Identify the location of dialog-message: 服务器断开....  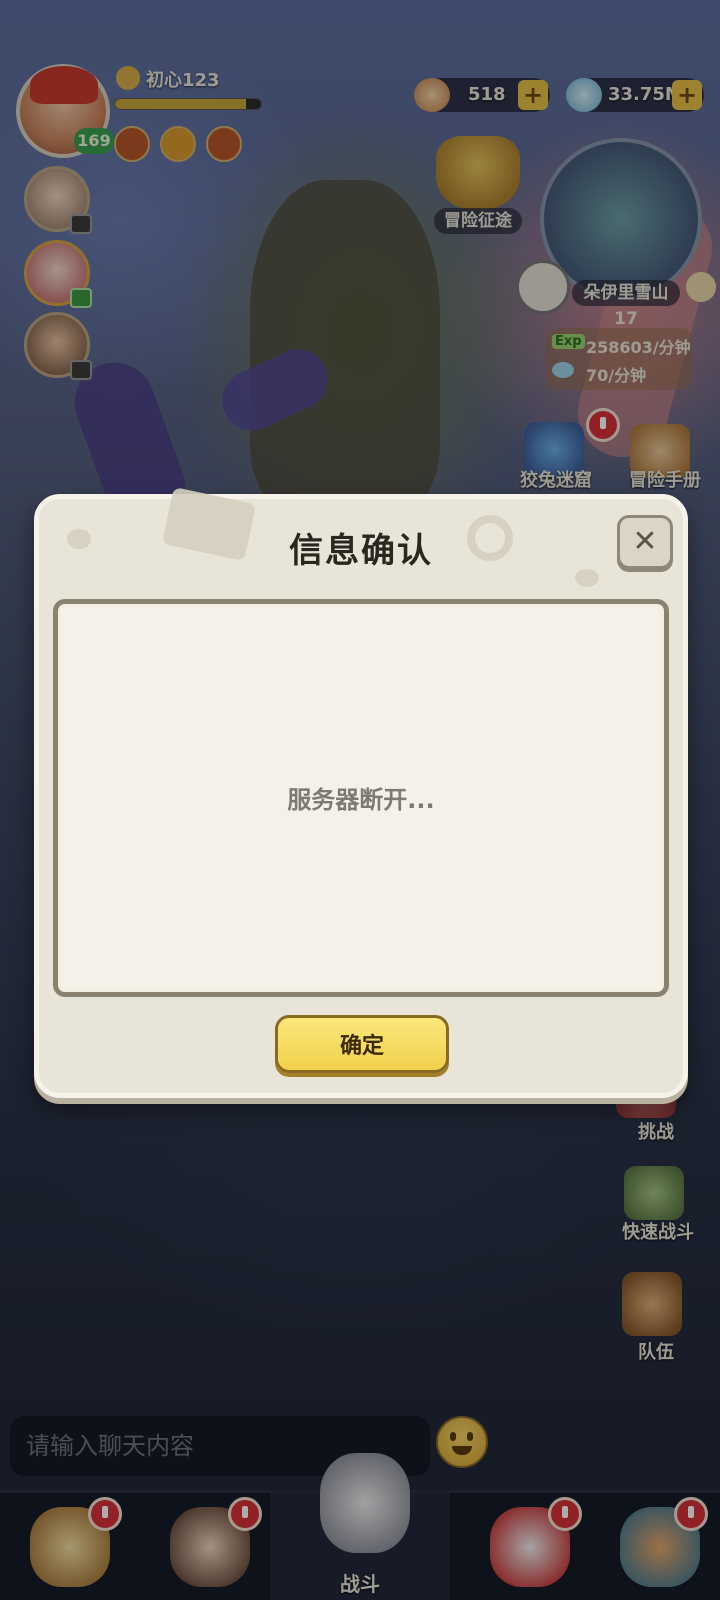
(361, 800).